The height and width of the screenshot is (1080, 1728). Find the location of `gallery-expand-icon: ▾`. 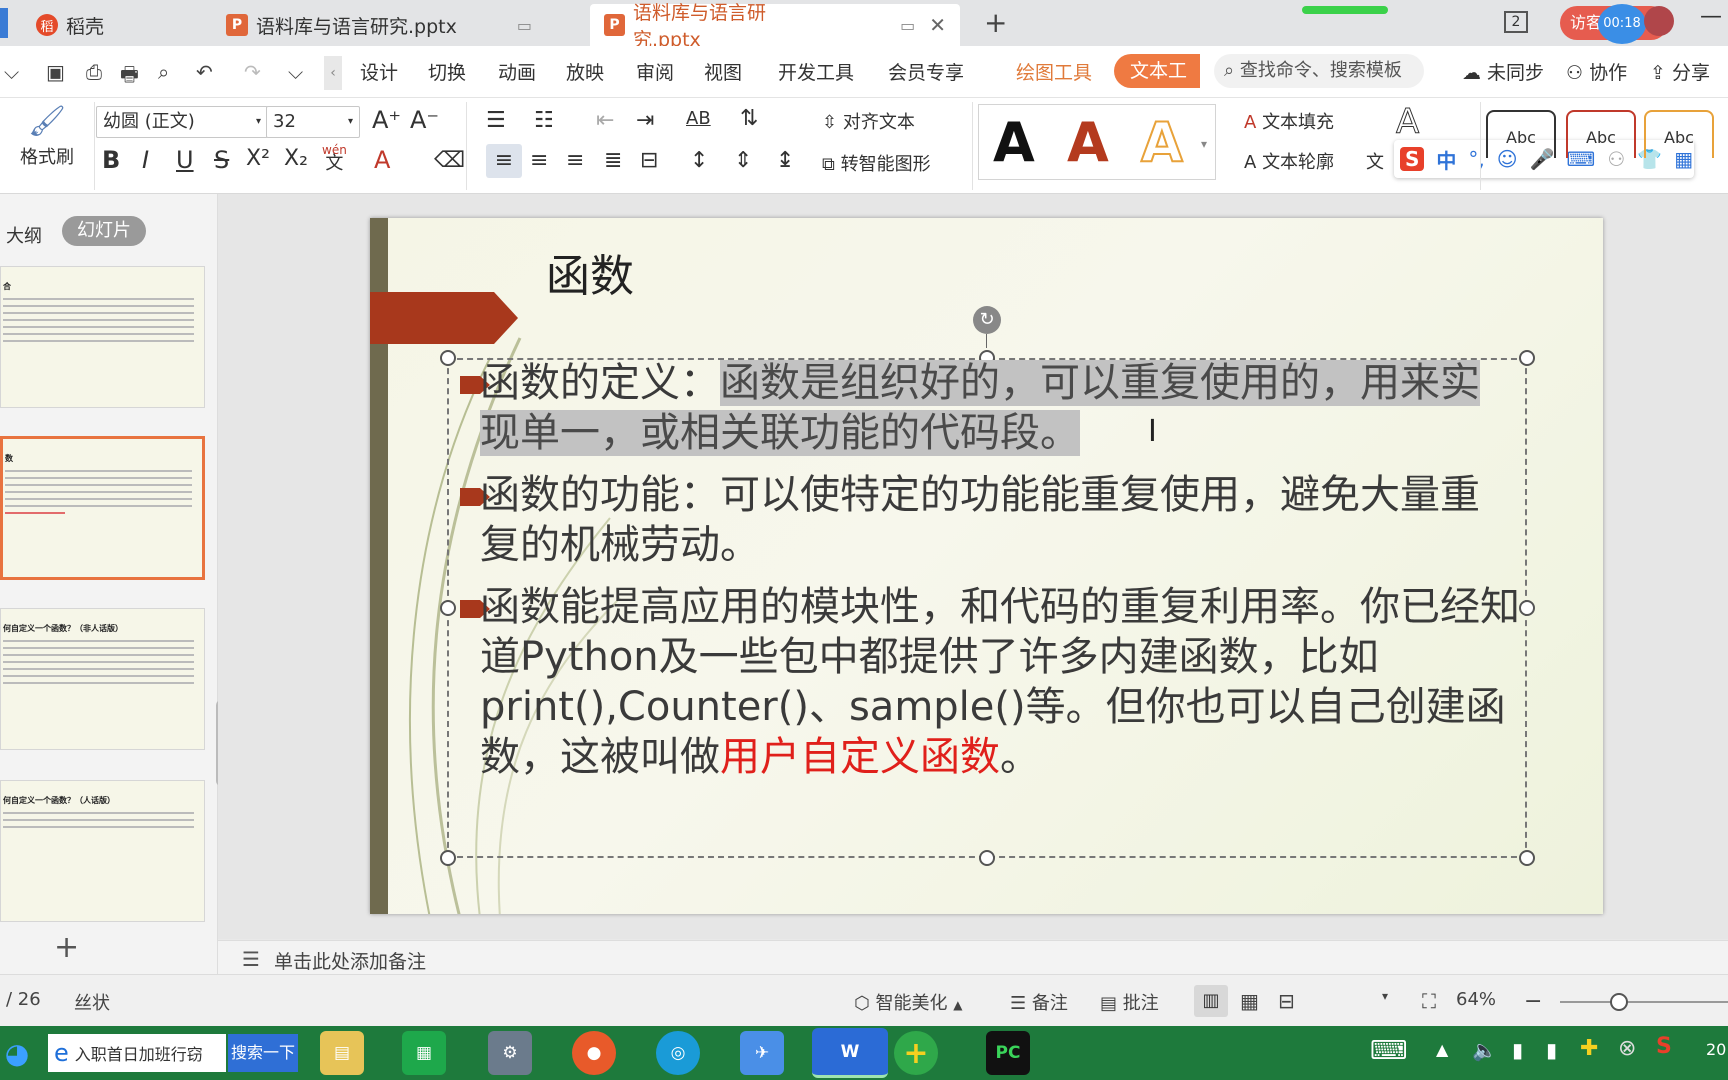

gallery-expand-icon: ▾ is located at coordinates (1204, 144).